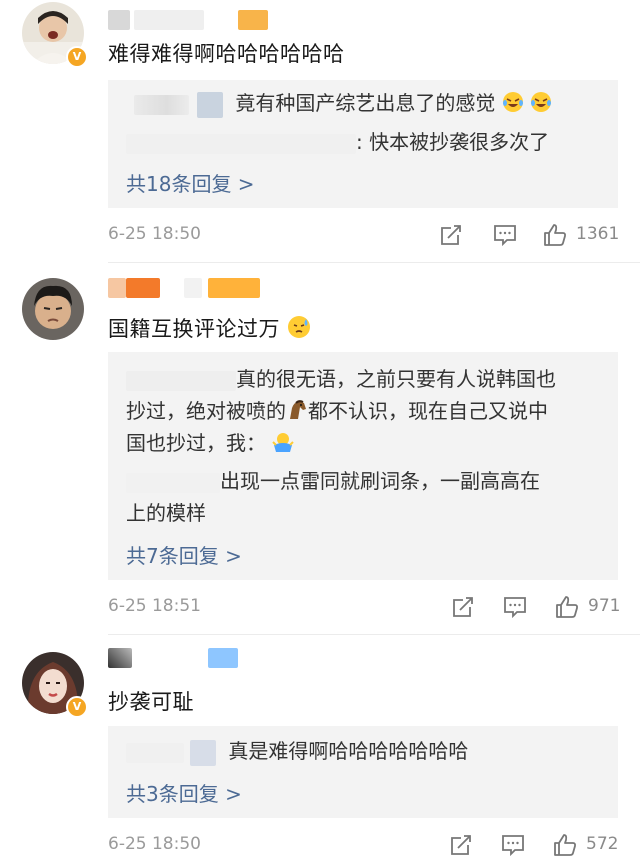 The width and height of the screenshot is (640, 860). What do you see at coordinates (604, 606) in the screenshot?
I see `like-count: 971` at bounding box center [604, 606].